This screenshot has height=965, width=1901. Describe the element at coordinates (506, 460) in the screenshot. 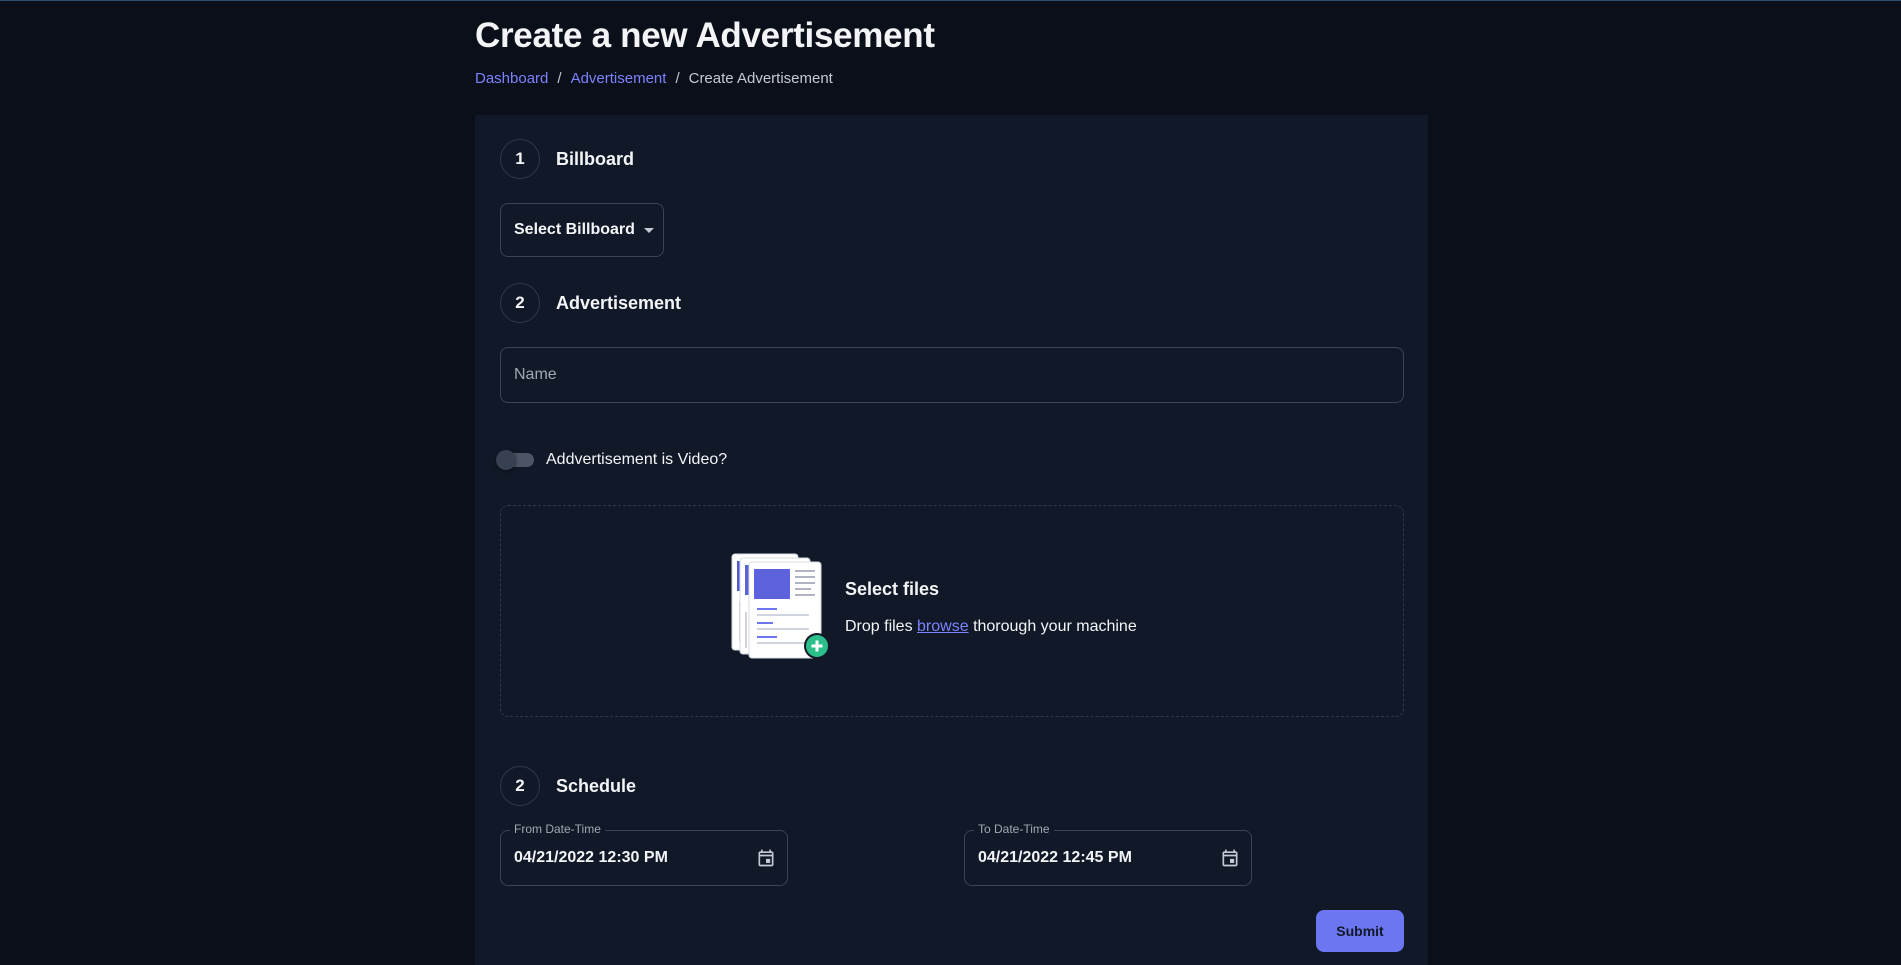

I see `toggle-knob` at that location.